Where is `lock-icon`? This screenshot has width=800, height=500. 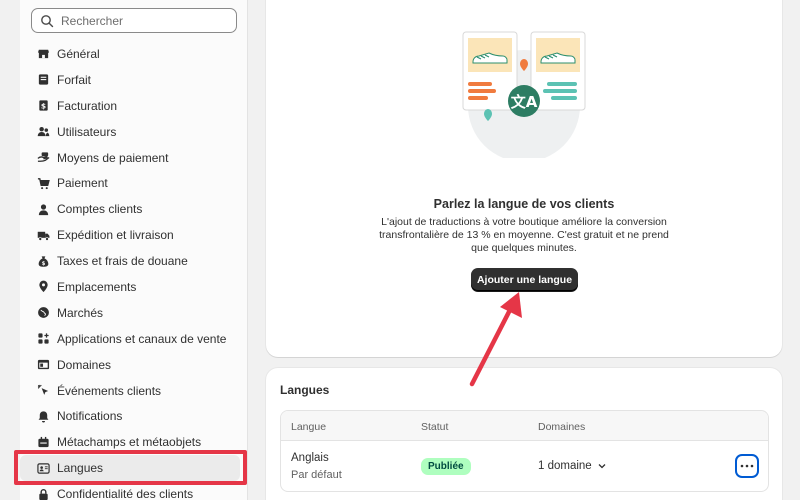 lock-icon is located at coordinates (43, 493).